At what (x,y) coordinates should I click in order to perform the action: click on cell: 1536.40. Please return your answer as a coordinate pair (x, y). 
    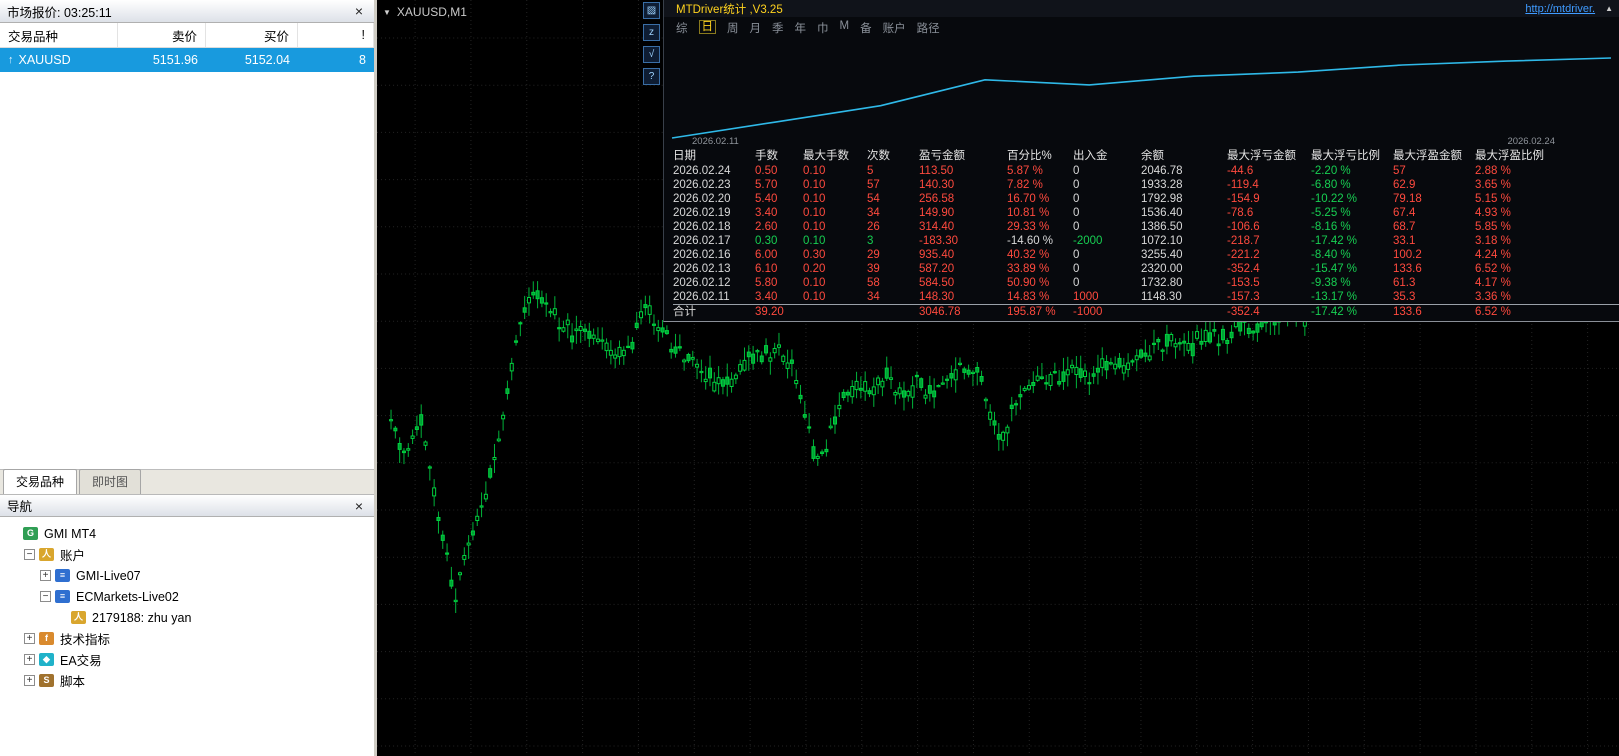
    Looking at the image, I should click on (1162, 213).